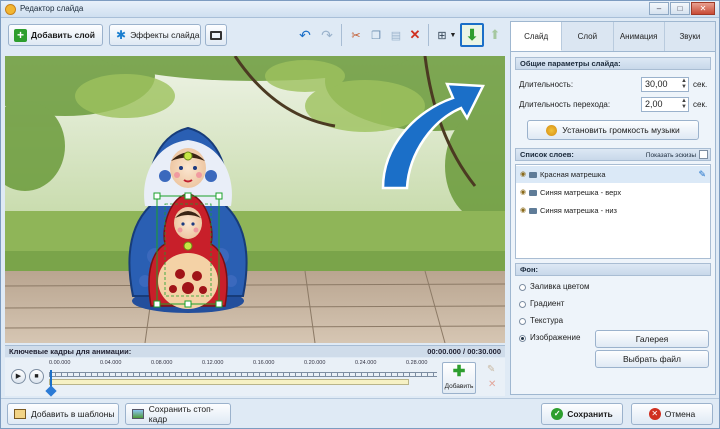 The height and width of the screenshot is (429, 720). Describe the element at coordinates (590, 414) in the screenshot. I see `save-label: Сохранить` at that location.